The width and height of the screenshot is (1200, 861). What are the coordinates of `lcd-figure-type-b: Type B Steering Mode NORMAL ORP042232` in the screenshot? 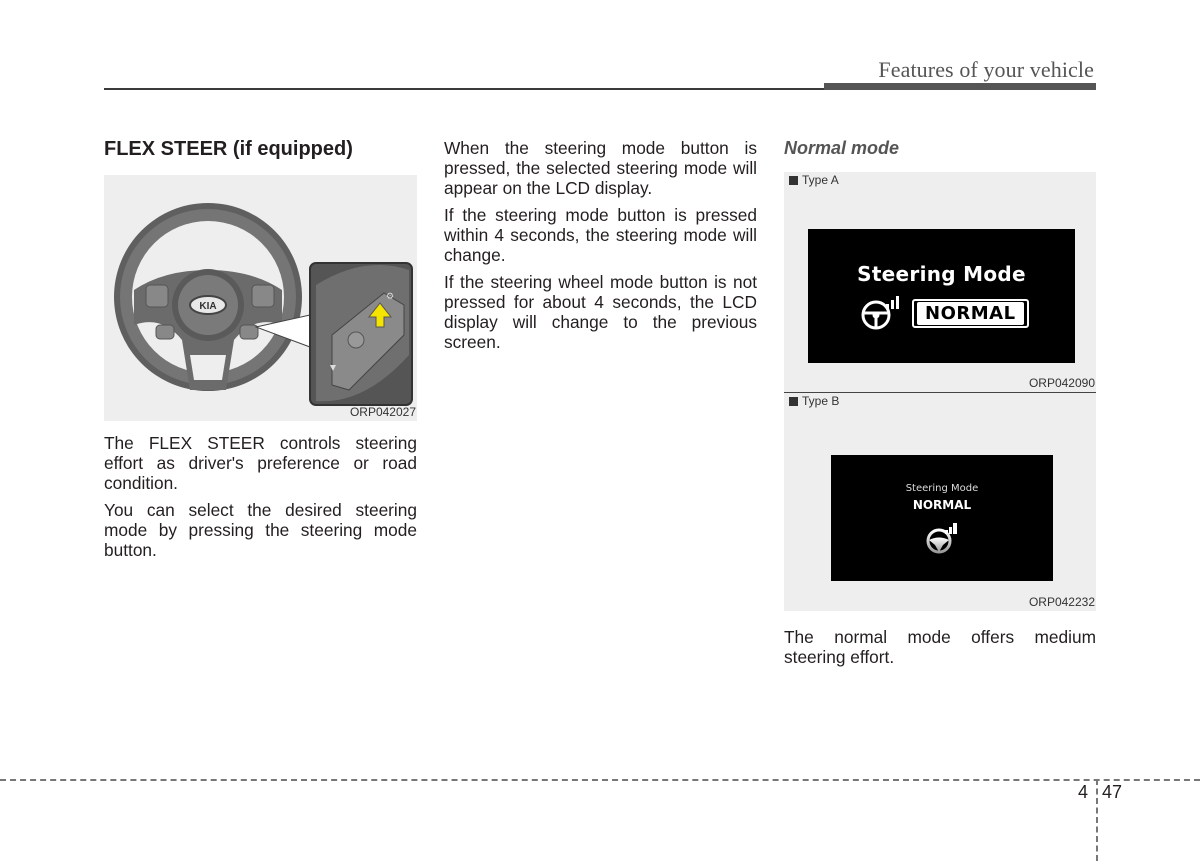 It's located at (940, 501).